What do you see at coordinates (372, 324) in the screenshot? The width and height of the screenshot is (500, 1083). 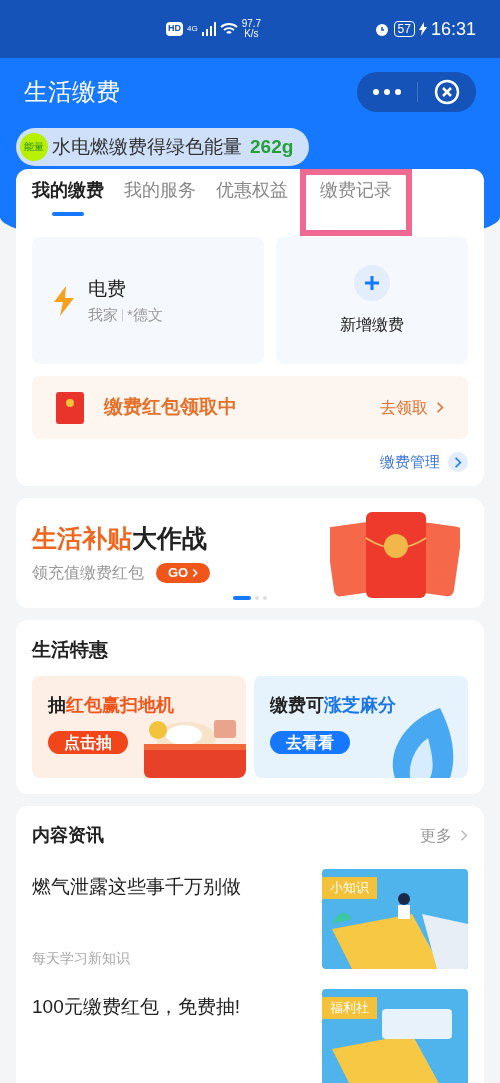 I see `add-bill-label: 新增缴费` at bounding box center [372, 324].